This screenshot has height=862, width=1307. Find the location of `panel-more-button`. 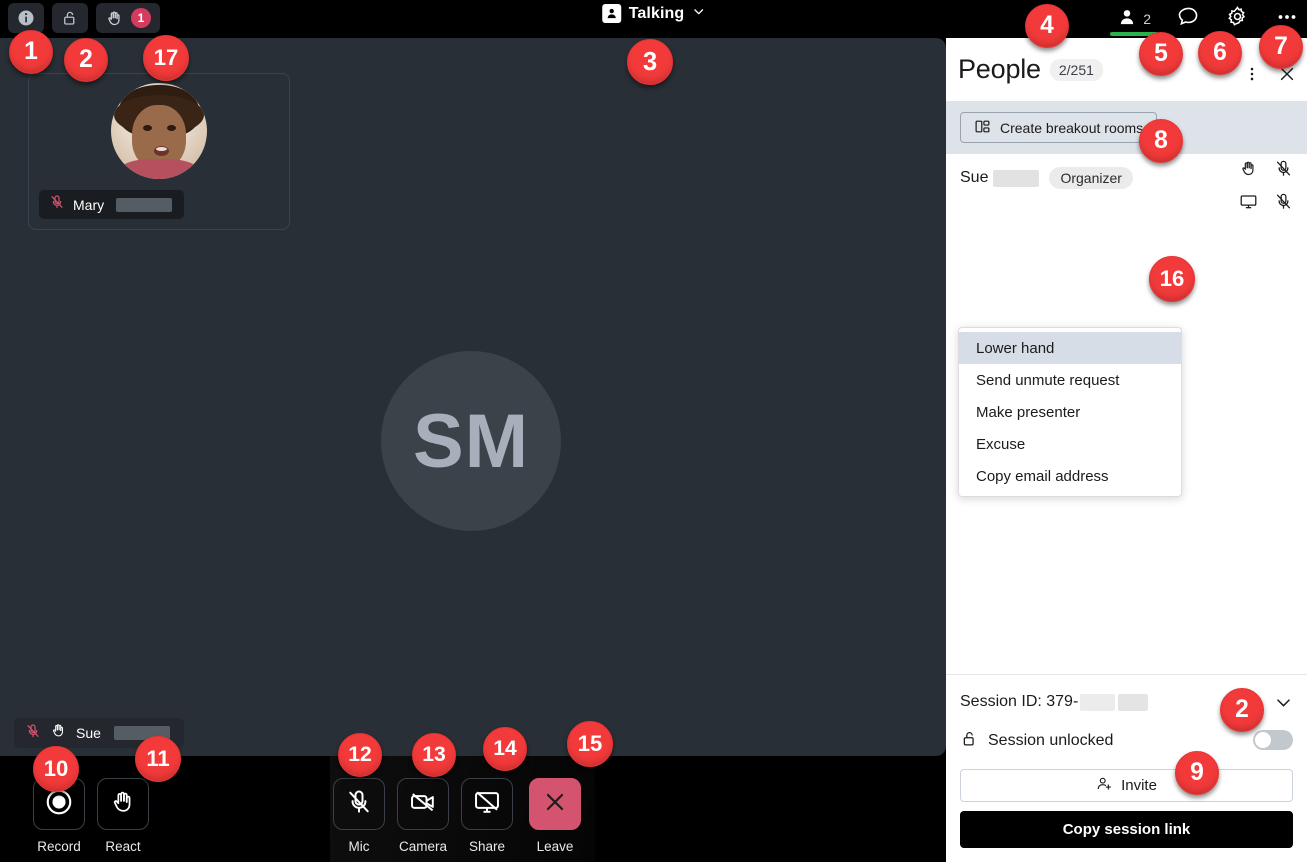

panel-more-button is located at coordinates (1252, 74).